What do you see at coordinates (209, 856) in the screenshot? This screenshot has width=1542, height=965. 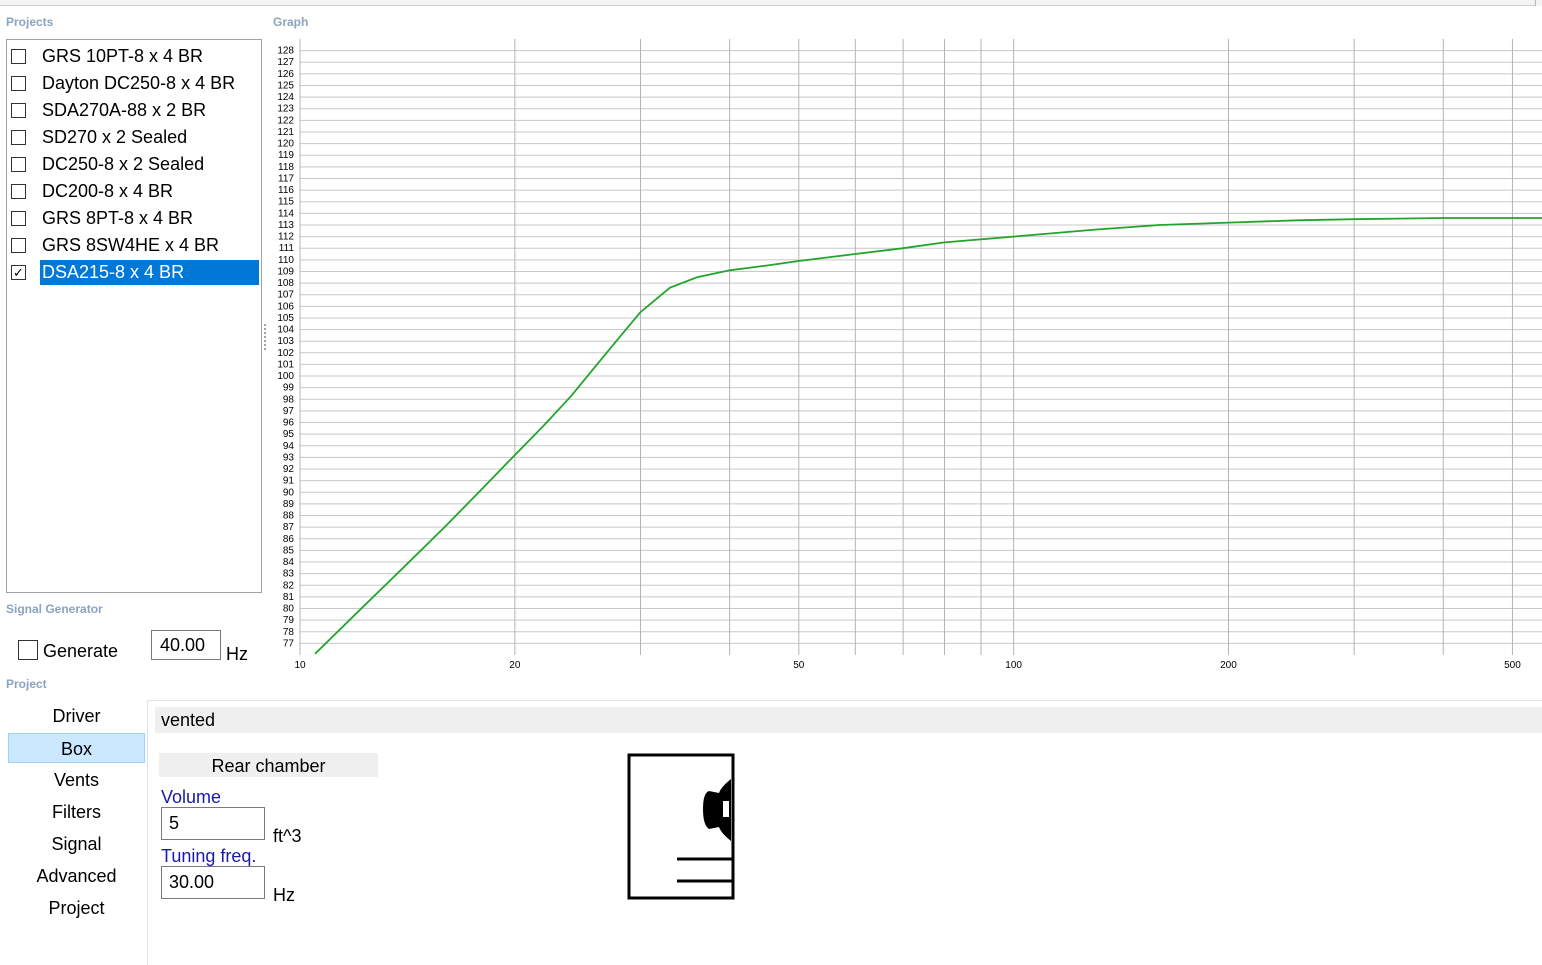 I see `tuning-freq-label: Tuning freq.` at bounding box center [209, 856].